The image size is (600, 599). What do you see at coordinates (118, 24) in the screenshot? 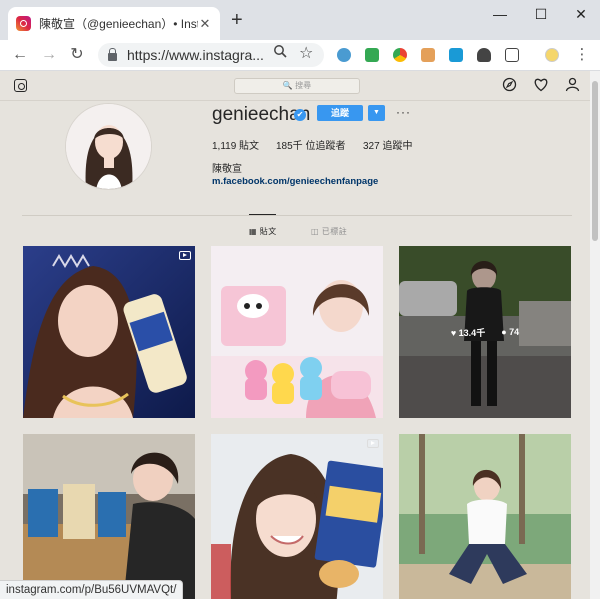
I see `browser-tab-title: 陳敬宣（@genieechan）• Instagram` at bounding box center [118, 24].